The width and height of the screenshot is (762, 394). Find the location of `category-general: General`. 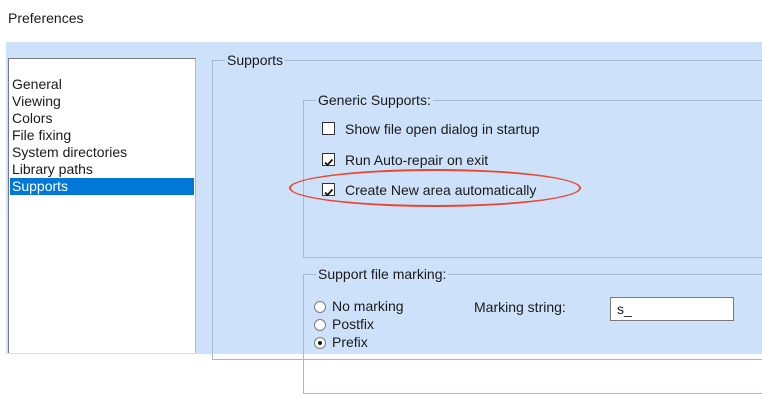

category-general: General is located at coordinates (102, 84).